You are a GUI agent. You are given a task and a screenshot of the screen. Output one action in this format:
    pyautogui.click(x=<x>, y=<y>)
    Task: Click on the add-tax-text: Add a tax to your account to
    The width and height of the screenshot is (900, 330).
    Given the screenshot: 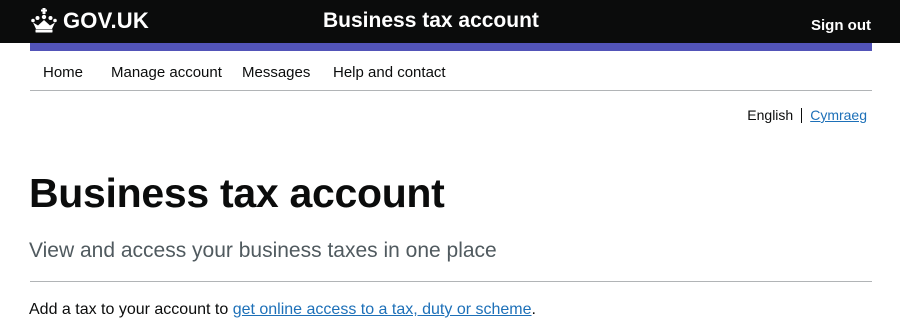 What is the action you would take?
    pyautogui.click(x=131, y=309)
    